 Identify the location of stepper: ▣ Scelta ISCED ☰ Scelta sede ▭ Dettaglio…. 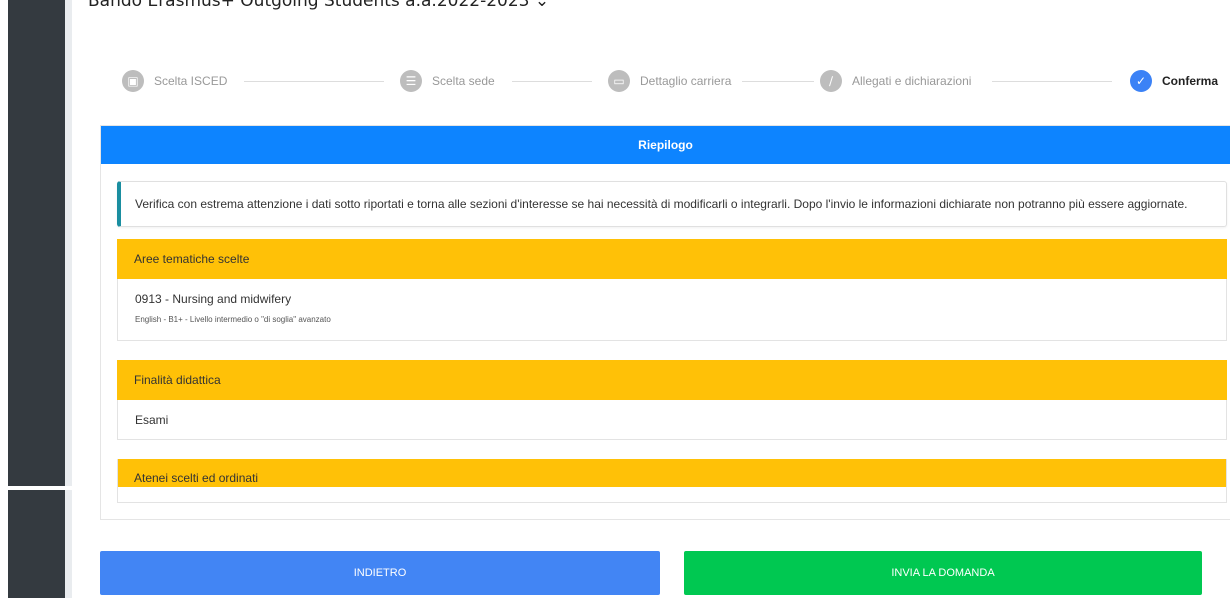
(672, 81).